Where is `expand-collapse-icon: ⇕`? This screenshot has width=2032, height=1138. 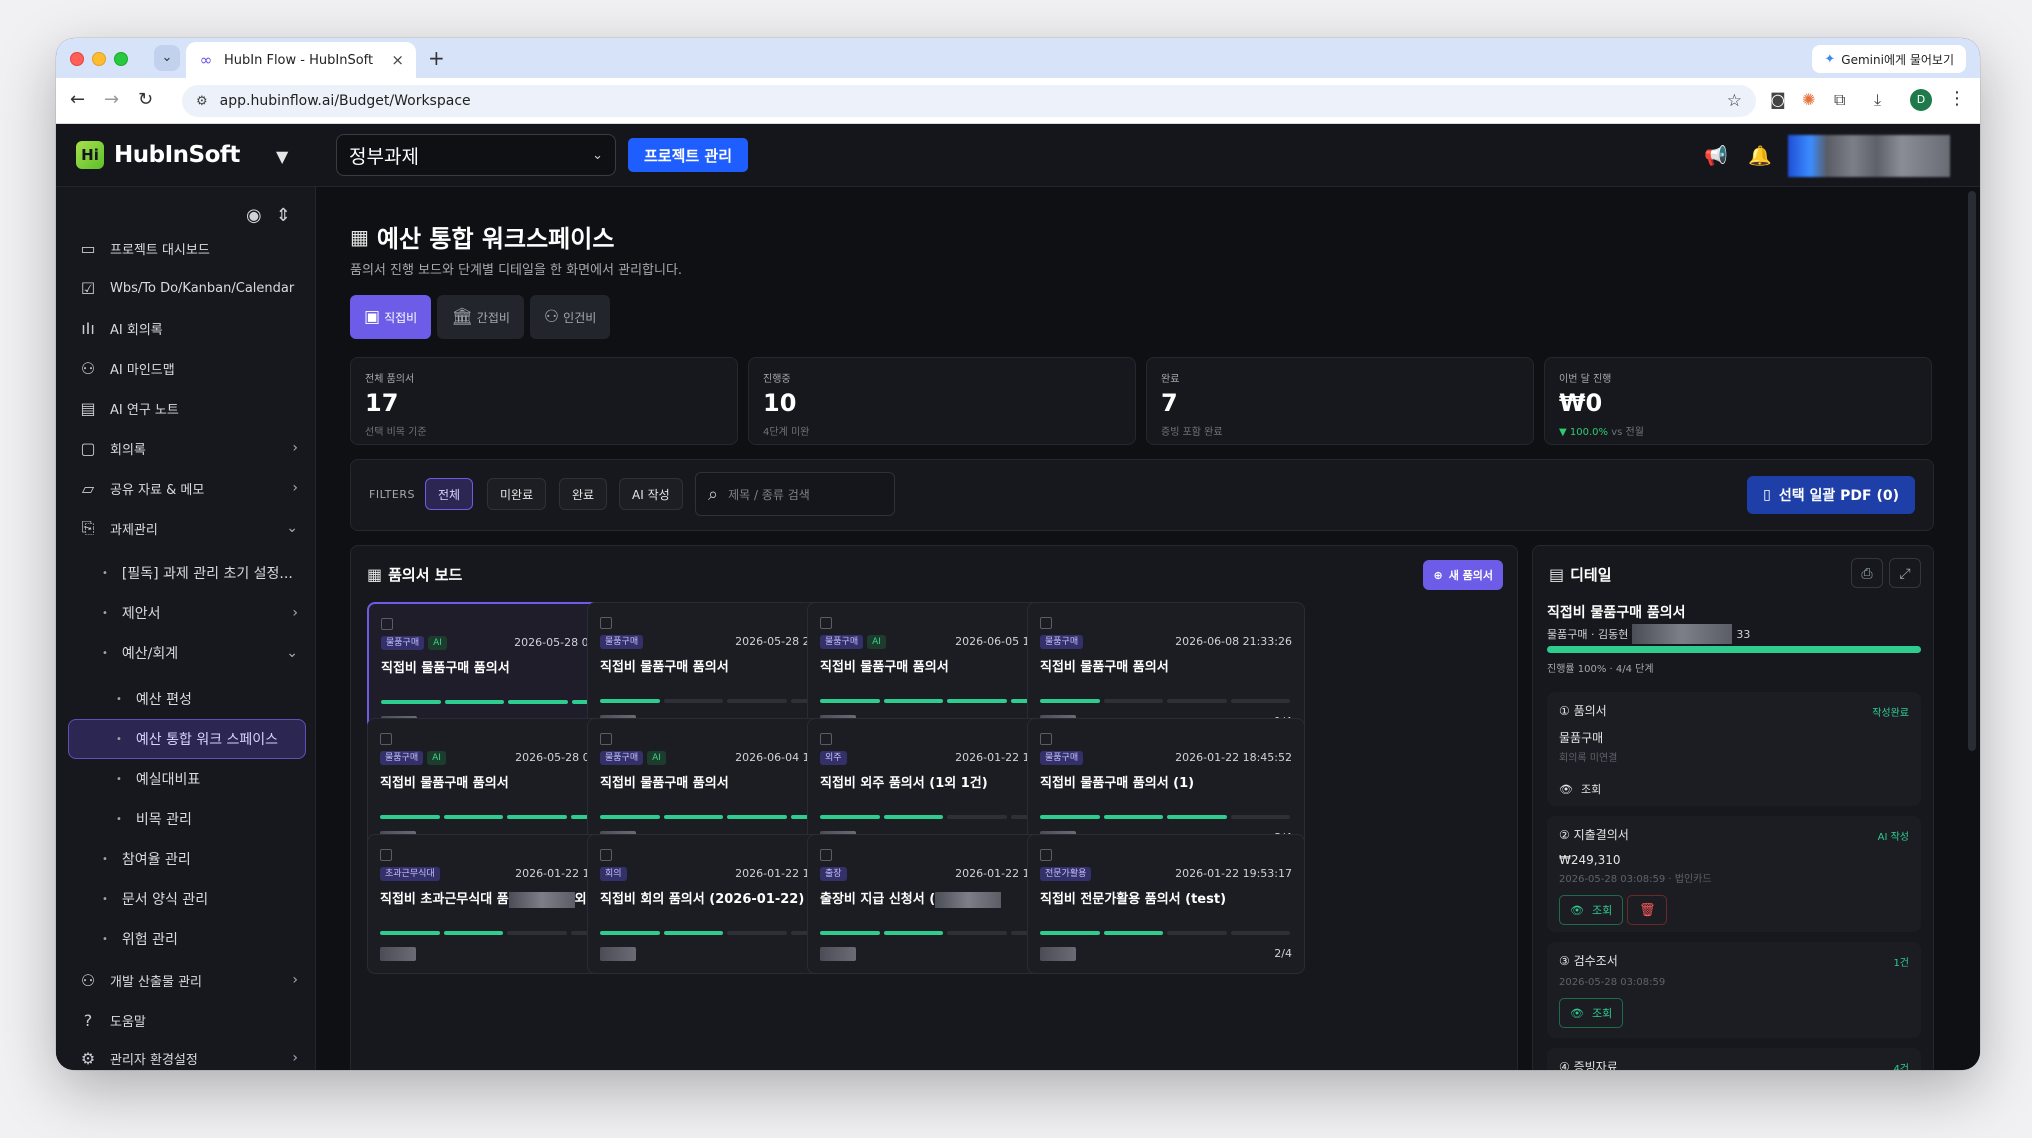
expand-collapse-icon: ⇕ is located at coordinates (283, 215).